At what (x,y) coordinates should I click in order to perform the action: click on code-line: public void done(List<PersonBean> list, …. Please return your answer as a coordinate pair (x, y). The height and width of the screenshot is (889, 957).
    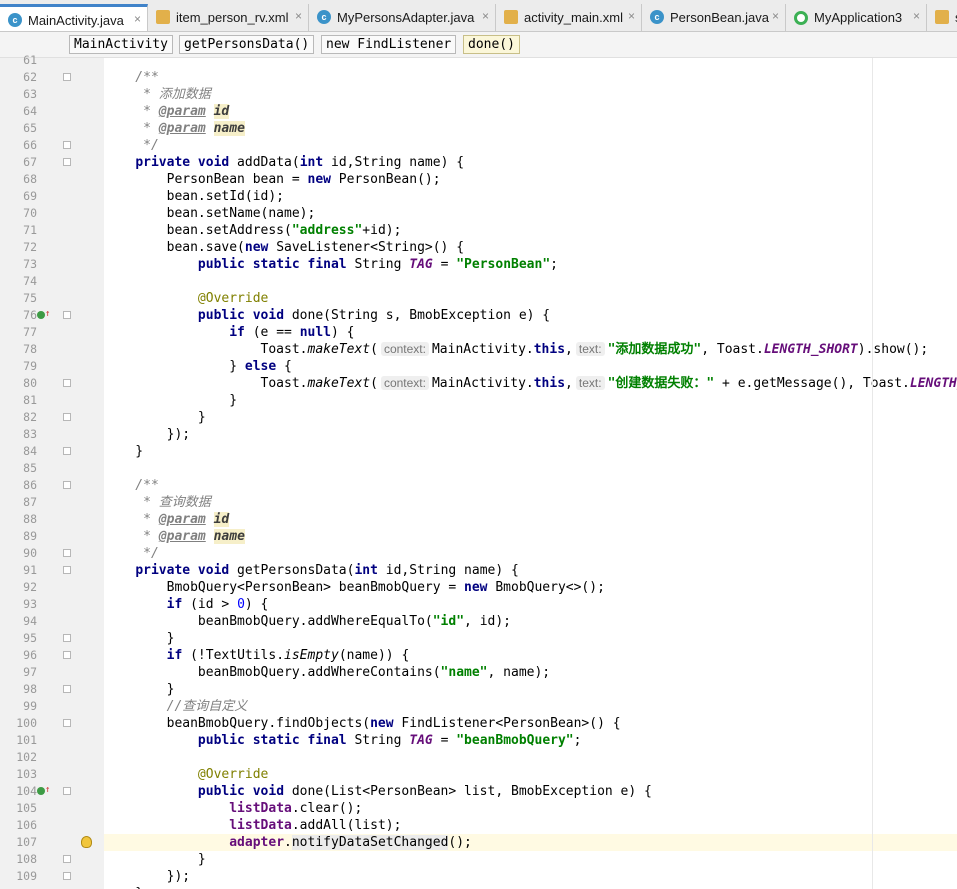
    Looking at the image, I should click on (378, 791).